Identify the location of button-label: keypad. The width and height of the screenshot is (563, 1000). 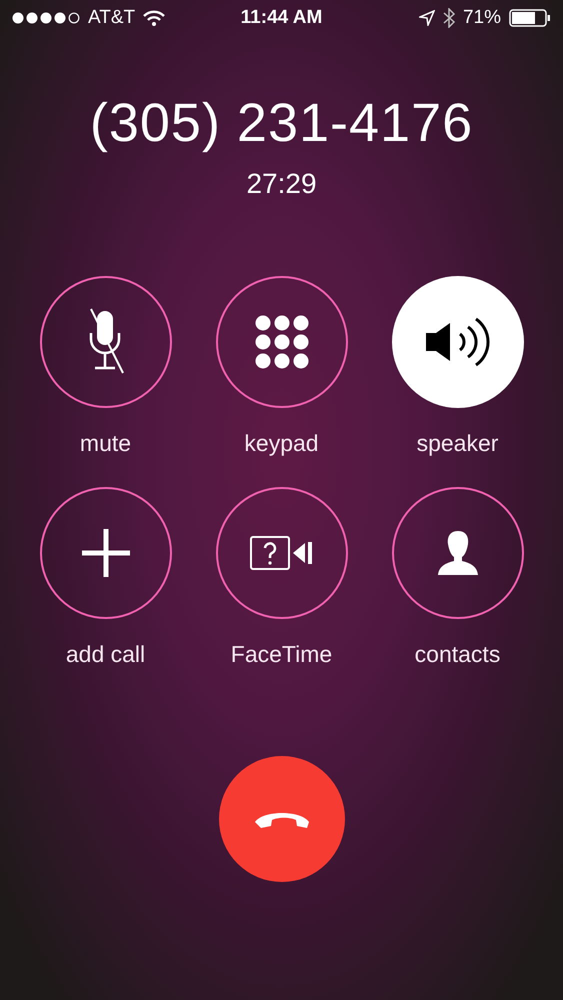
(281, 443).